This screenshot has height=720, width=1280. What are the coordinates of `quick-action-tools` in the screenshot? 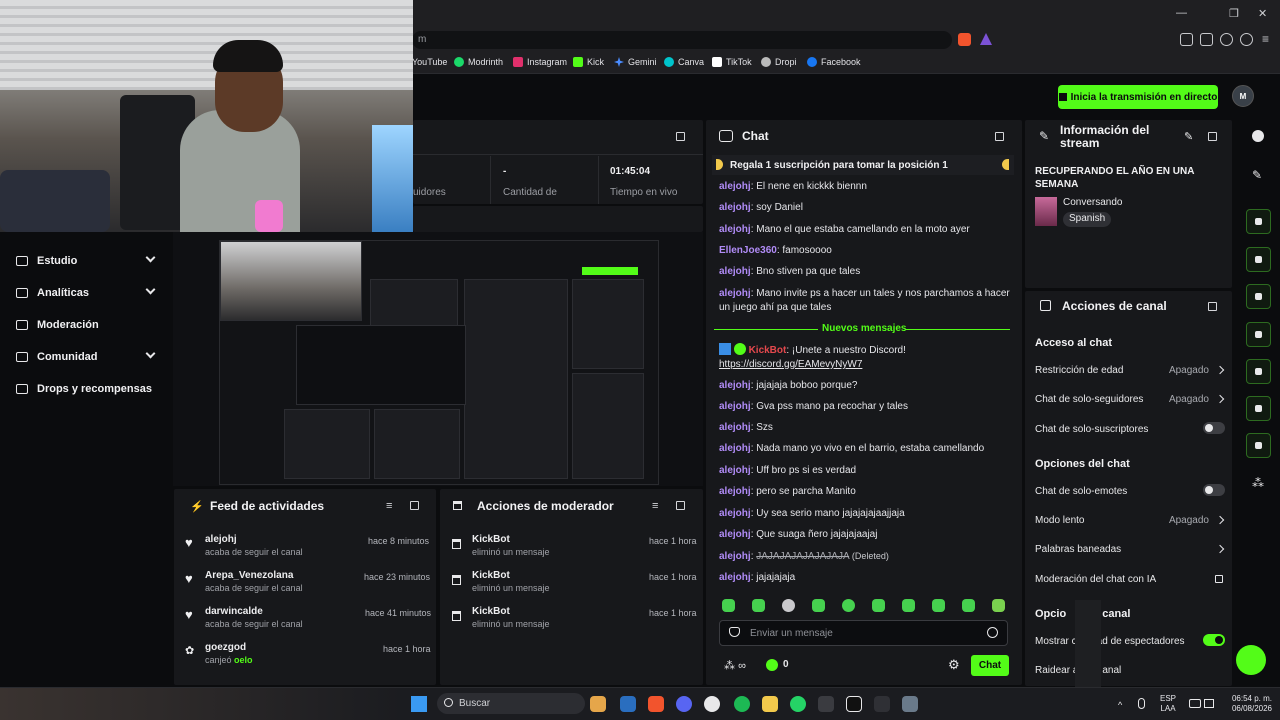 It's located at (1258, 445).